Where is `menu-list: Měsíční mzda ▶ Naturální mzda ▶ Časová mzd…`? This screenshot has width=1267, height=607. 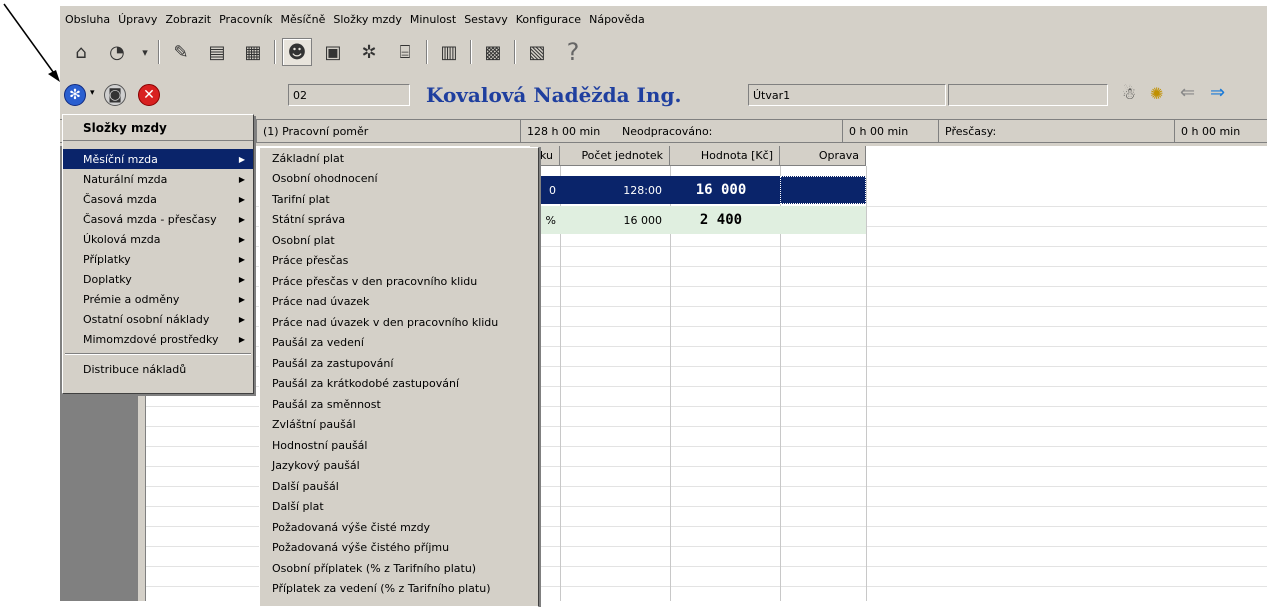 menu-list: Měsíční mzda ▶ Naturální mzda ▶ Časová mzd… is located at coordinates (158, 264).